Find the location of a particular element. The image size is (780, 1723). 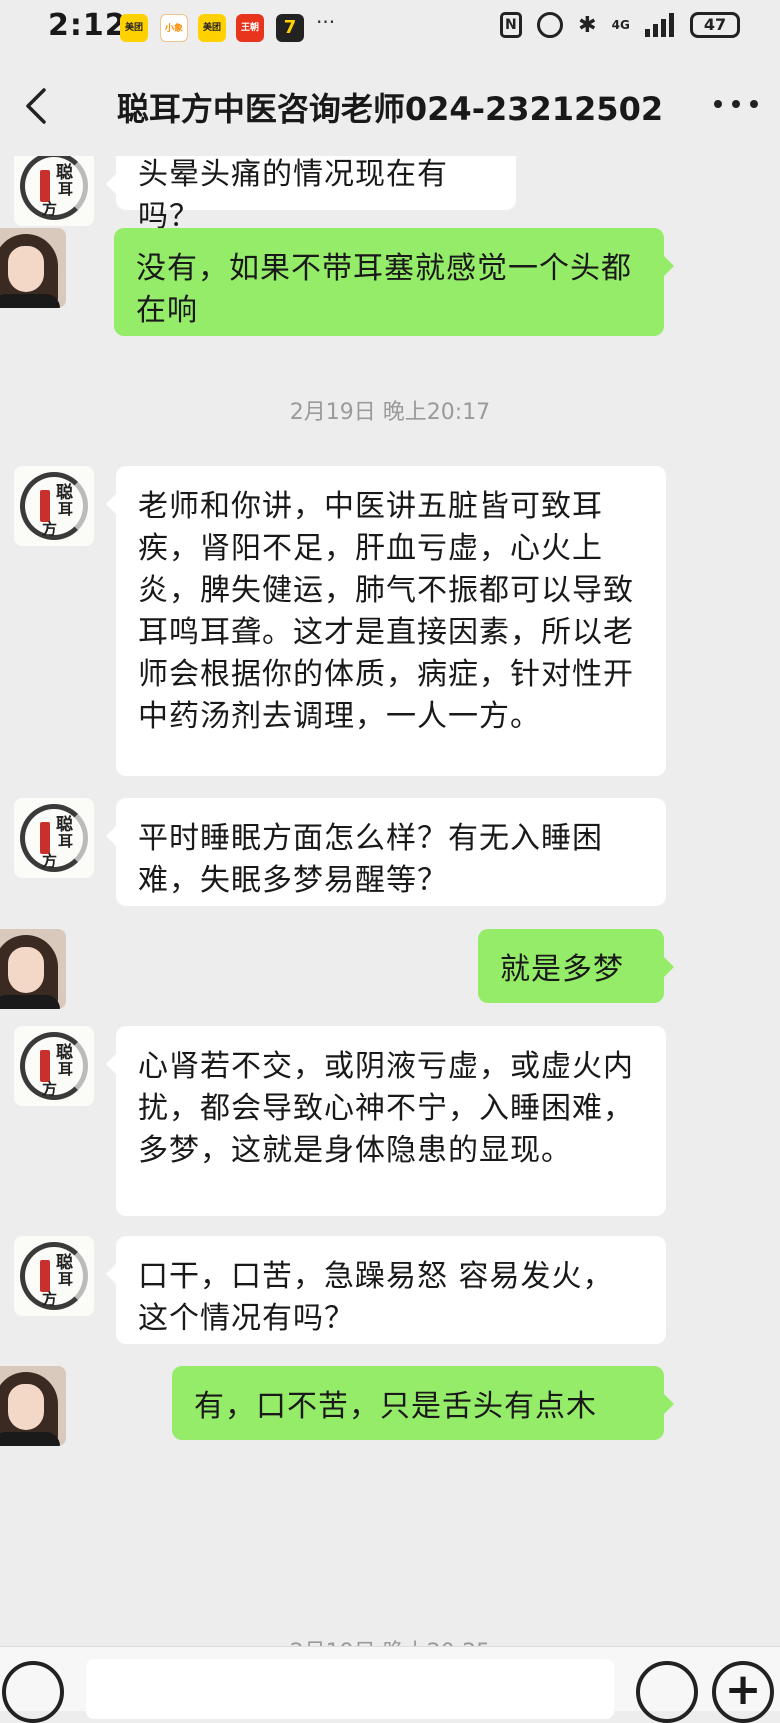

message-row: 聪耳方 口干，口苦，急躁易怒 容易发火，这个情况有吗？ is located at coordinates (390, 1290).